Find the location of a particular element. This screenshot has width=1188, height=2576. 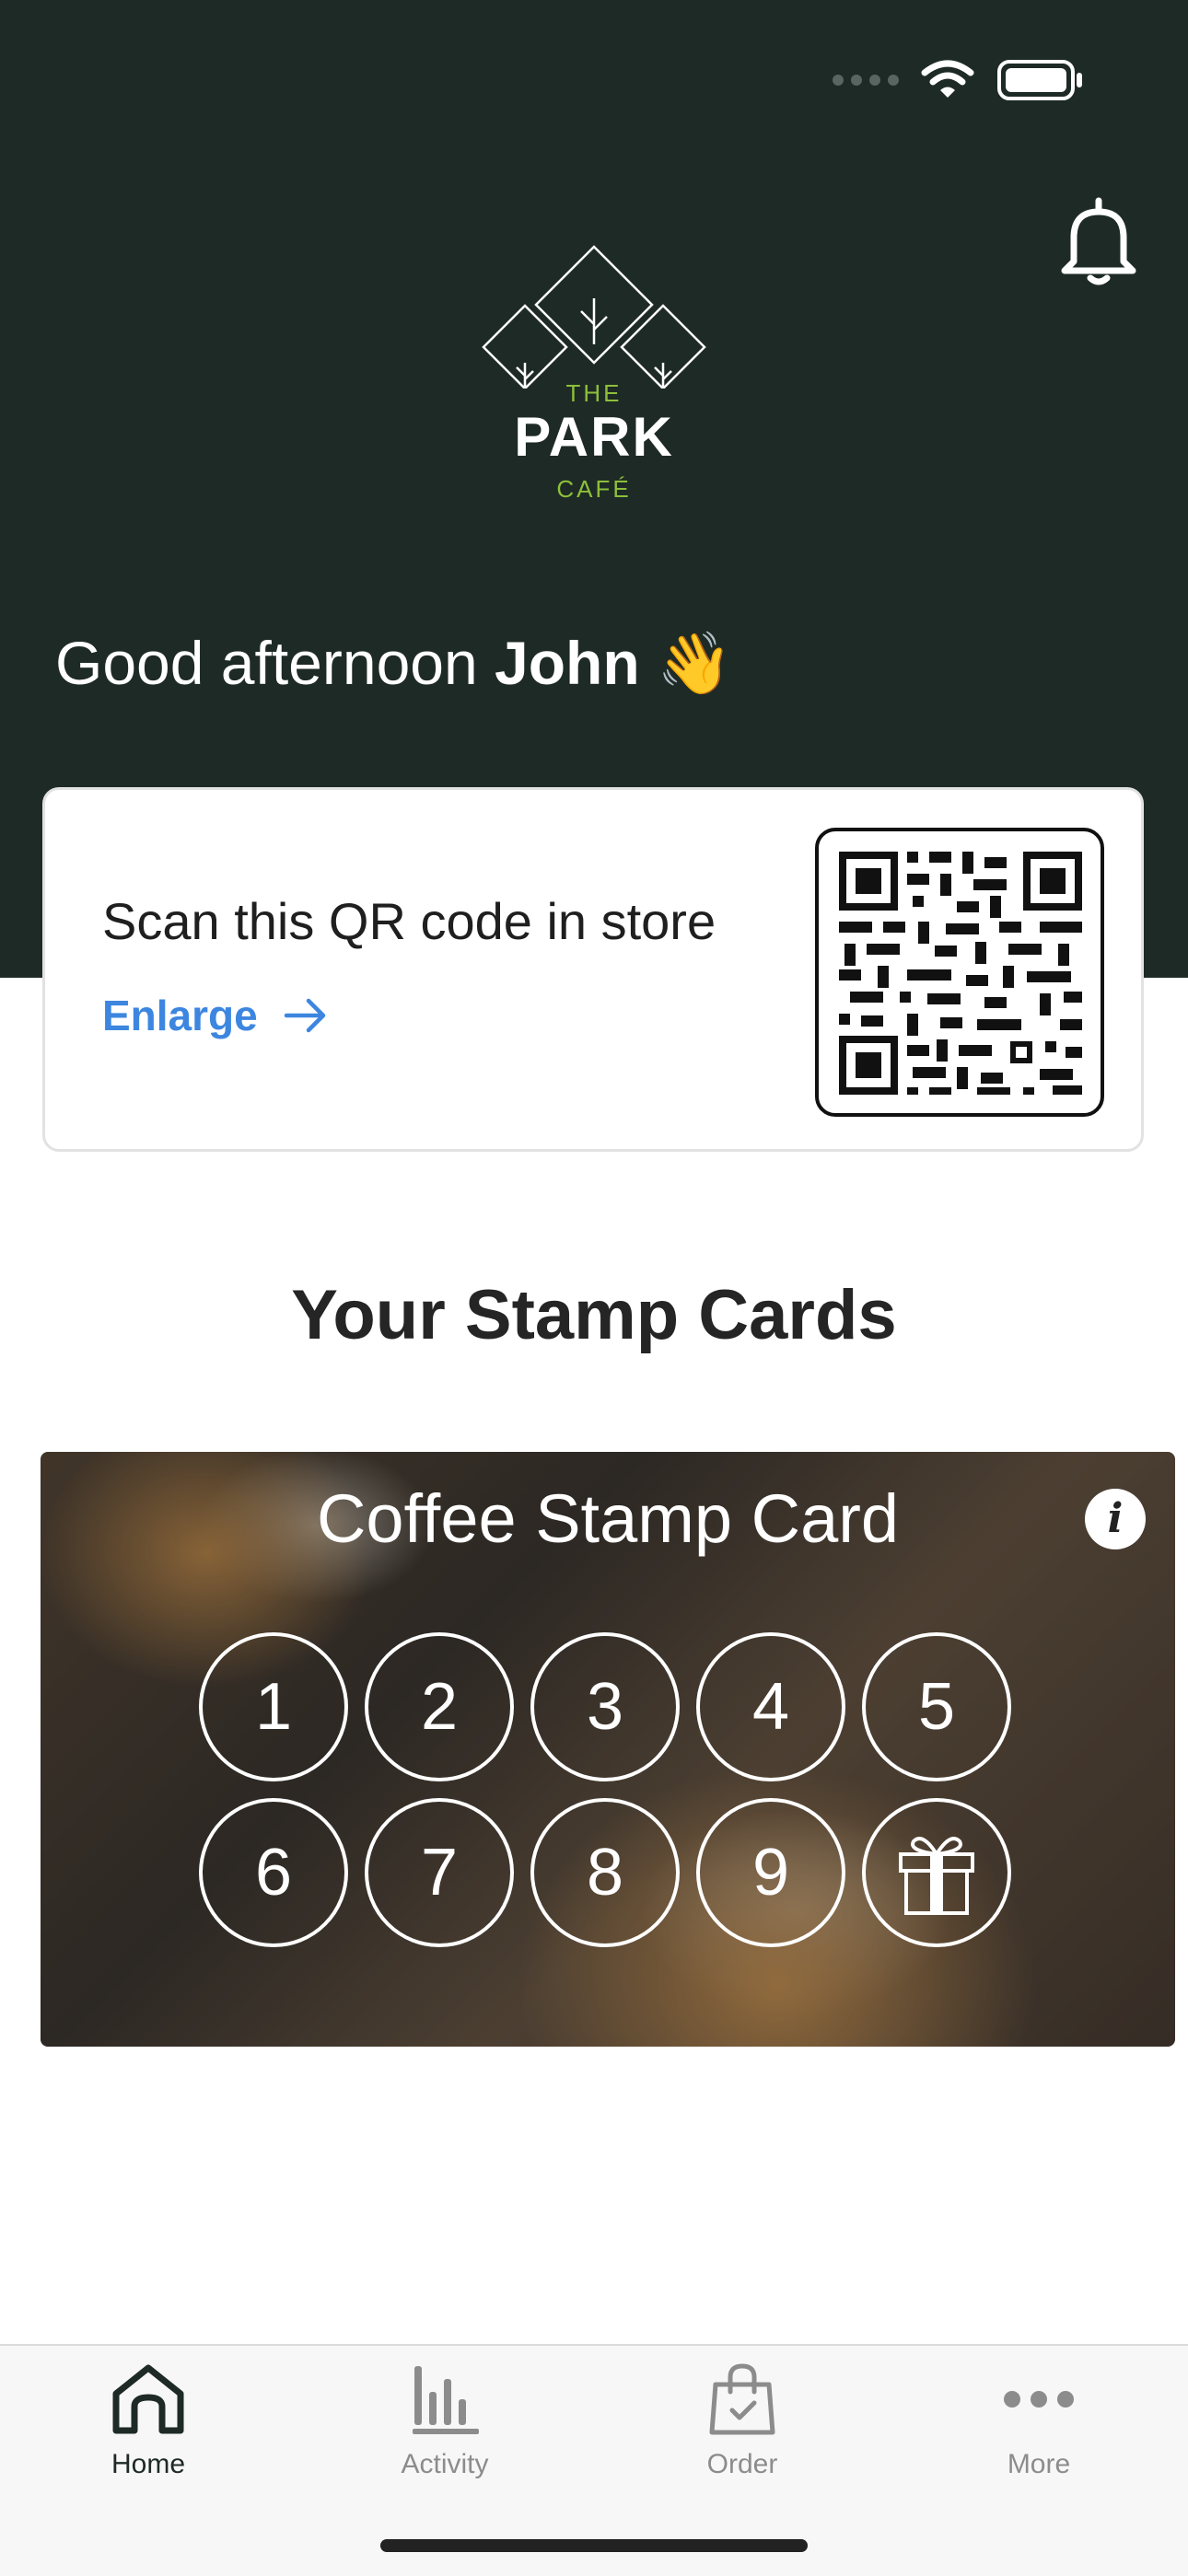

tree-diamonds-icon is located at coordinates (594, 317).